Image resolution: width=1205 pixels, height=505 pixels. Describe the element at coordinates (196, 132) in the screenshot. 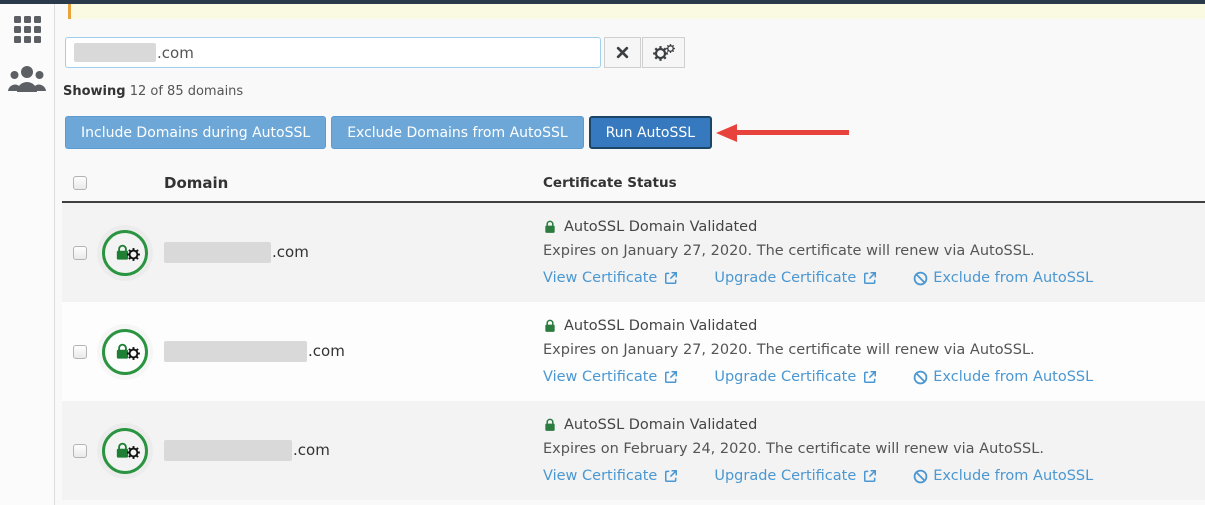

I see `include-domains-button: Include Domains during AutoSSL` at that location.